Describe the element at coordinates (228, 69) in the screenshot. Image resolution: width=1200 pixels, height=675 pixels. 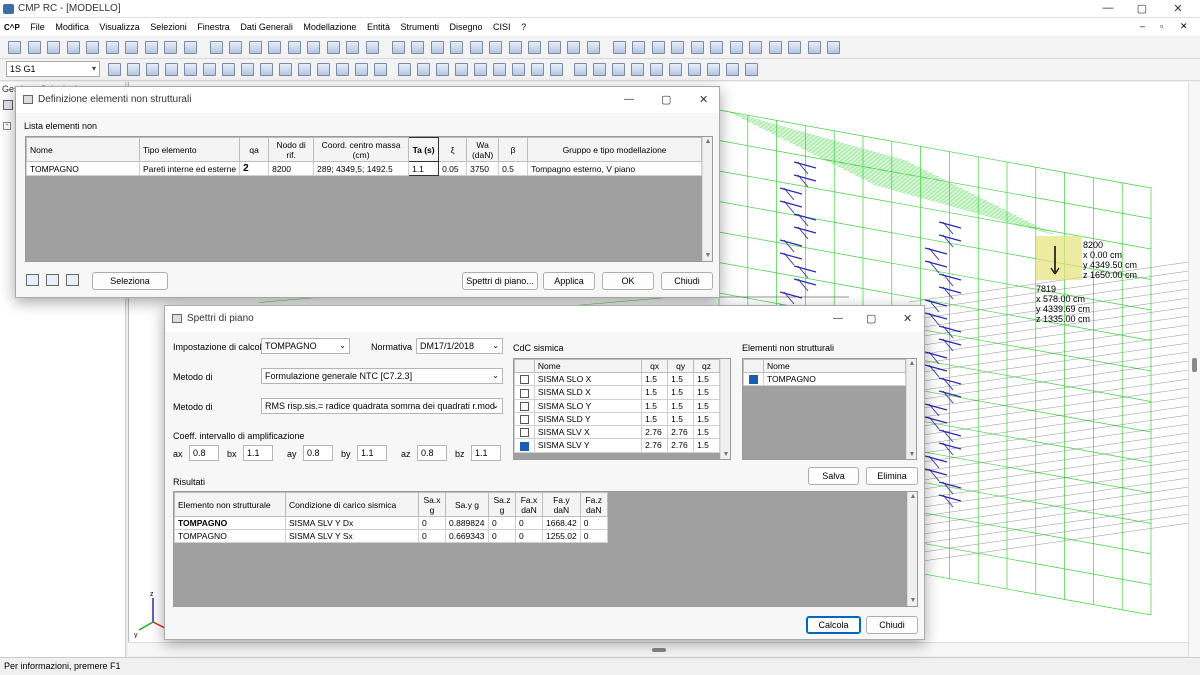
I see `view-tool-6-icon` at that location.